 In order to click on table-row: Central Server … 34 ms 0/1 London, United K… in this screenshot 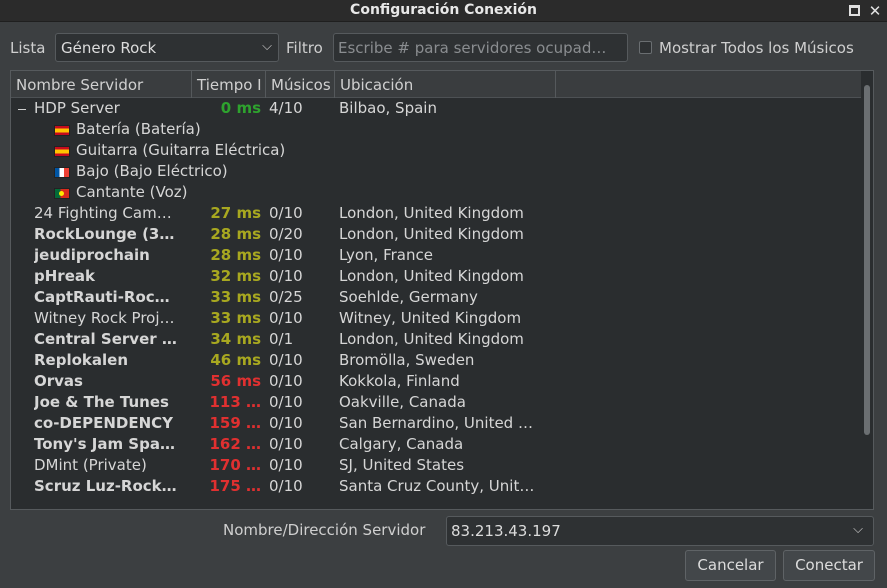, I will do `click(436, 339)`.